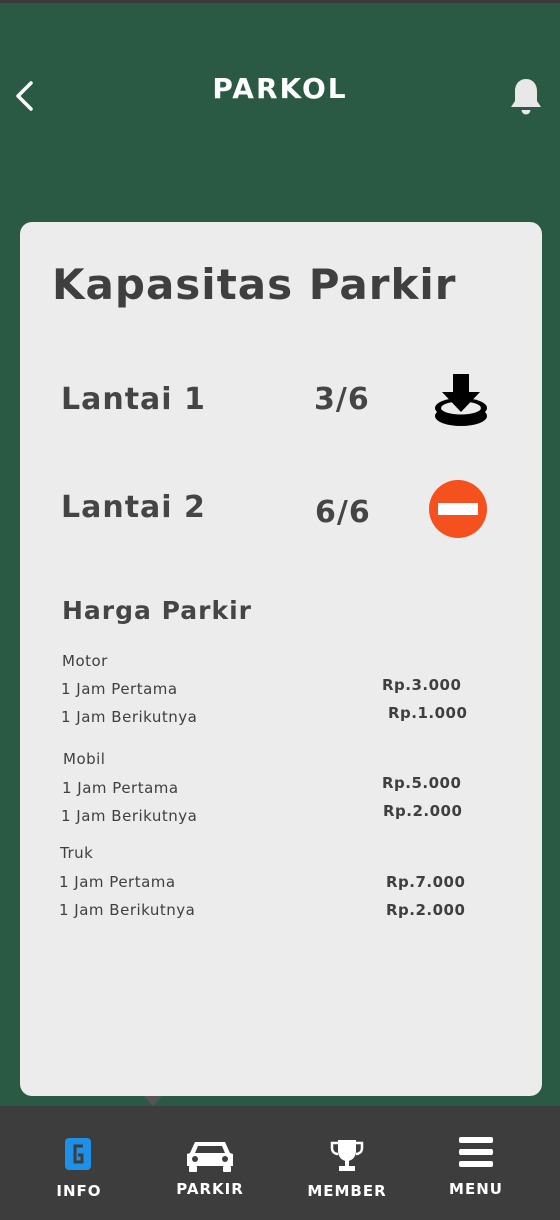 Image resolution: width=560 pixels, height=1220 pixels. I want to click on notification-button, so click(526, 97).